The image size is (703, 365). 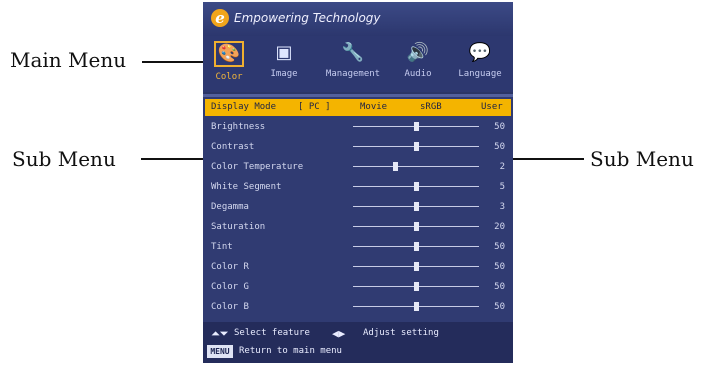 I want to click on setting-value: 3, so click(x=502, y=207).